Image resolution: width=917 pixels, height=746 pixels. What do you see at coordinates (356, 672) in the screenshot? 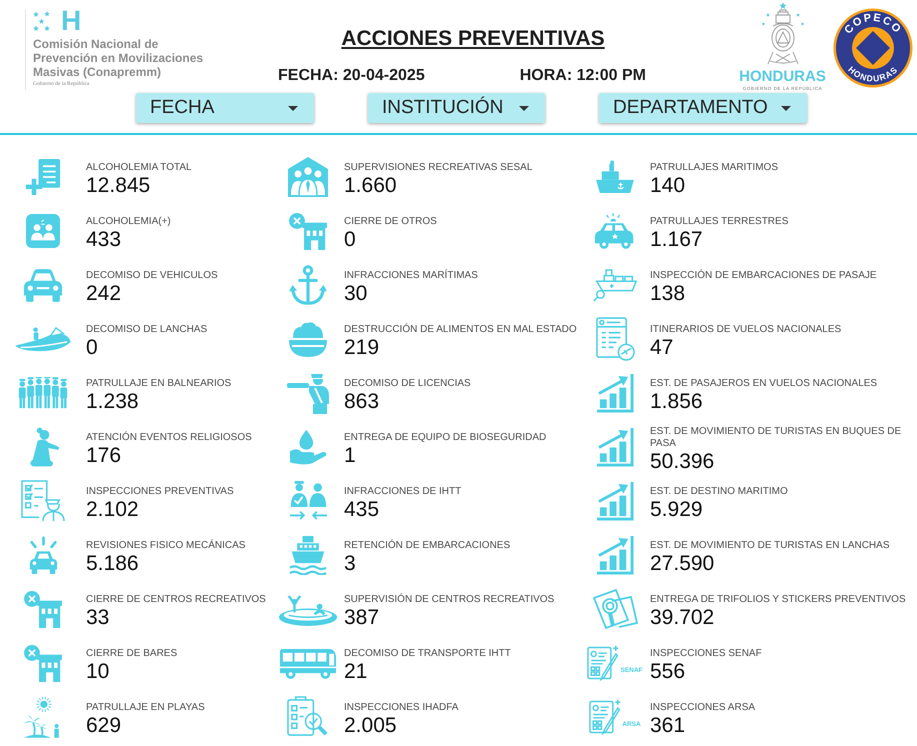
I see `indicator-value: 21` at bounding box center [356, 672].